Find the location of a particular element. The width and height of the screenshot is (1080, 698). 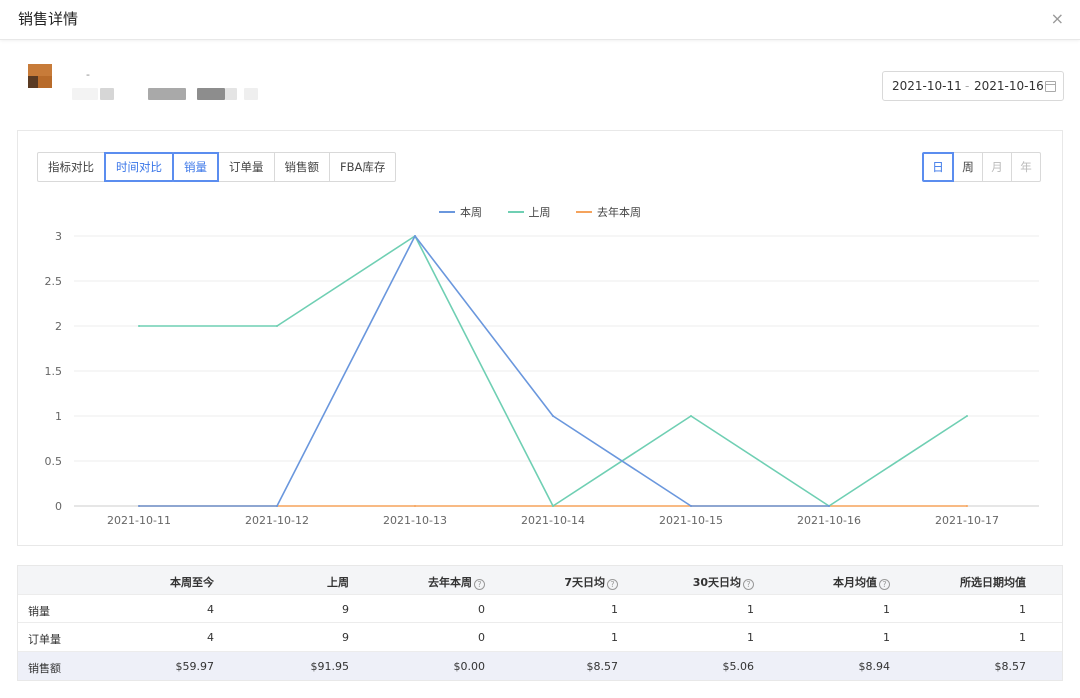

close-icon: × is located at coordinates (1057, 18).